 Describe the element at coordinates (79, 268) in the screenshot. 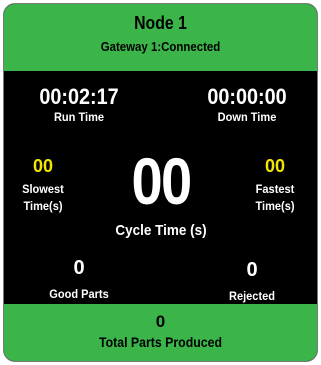

I see `good-parts-value: 0` at that location.